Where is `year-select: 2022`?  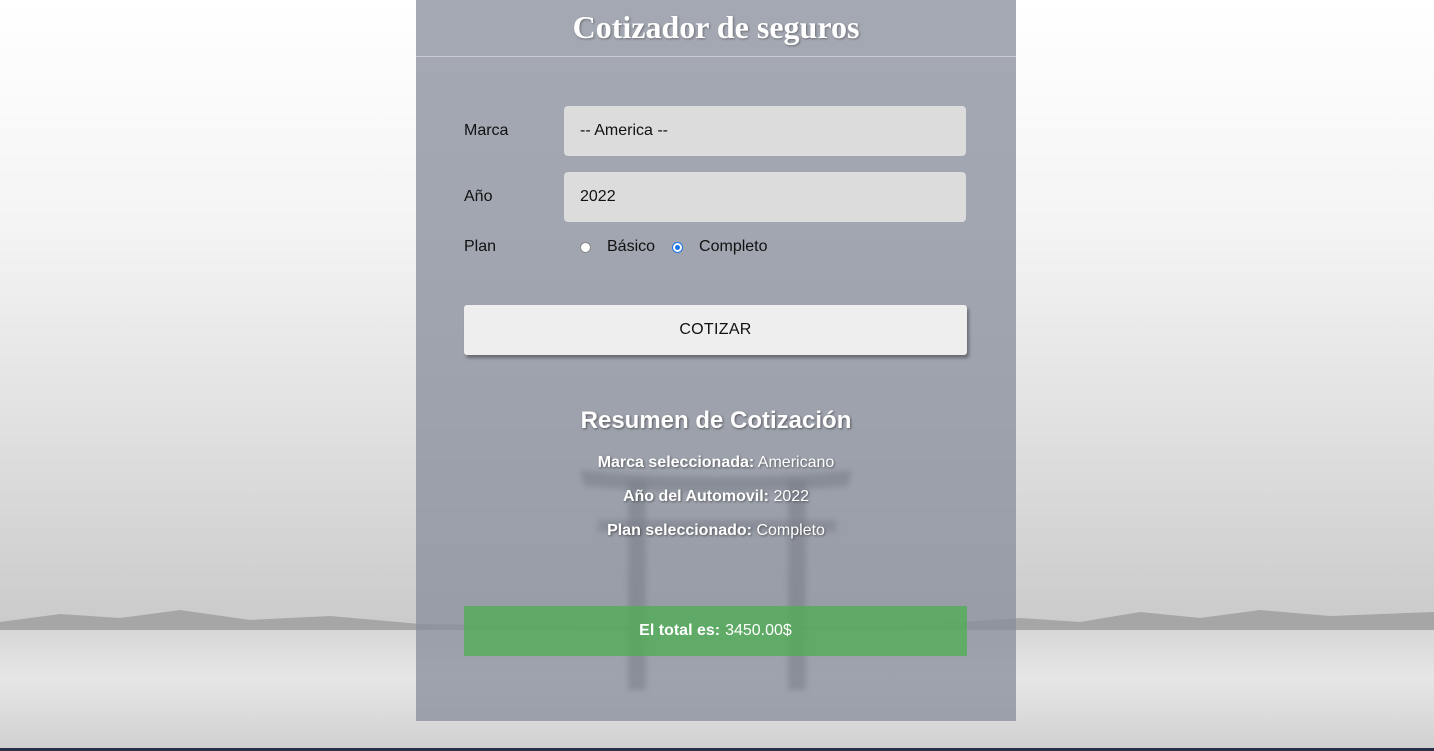
year-select: 2022 is located at coordinates (765, 197).